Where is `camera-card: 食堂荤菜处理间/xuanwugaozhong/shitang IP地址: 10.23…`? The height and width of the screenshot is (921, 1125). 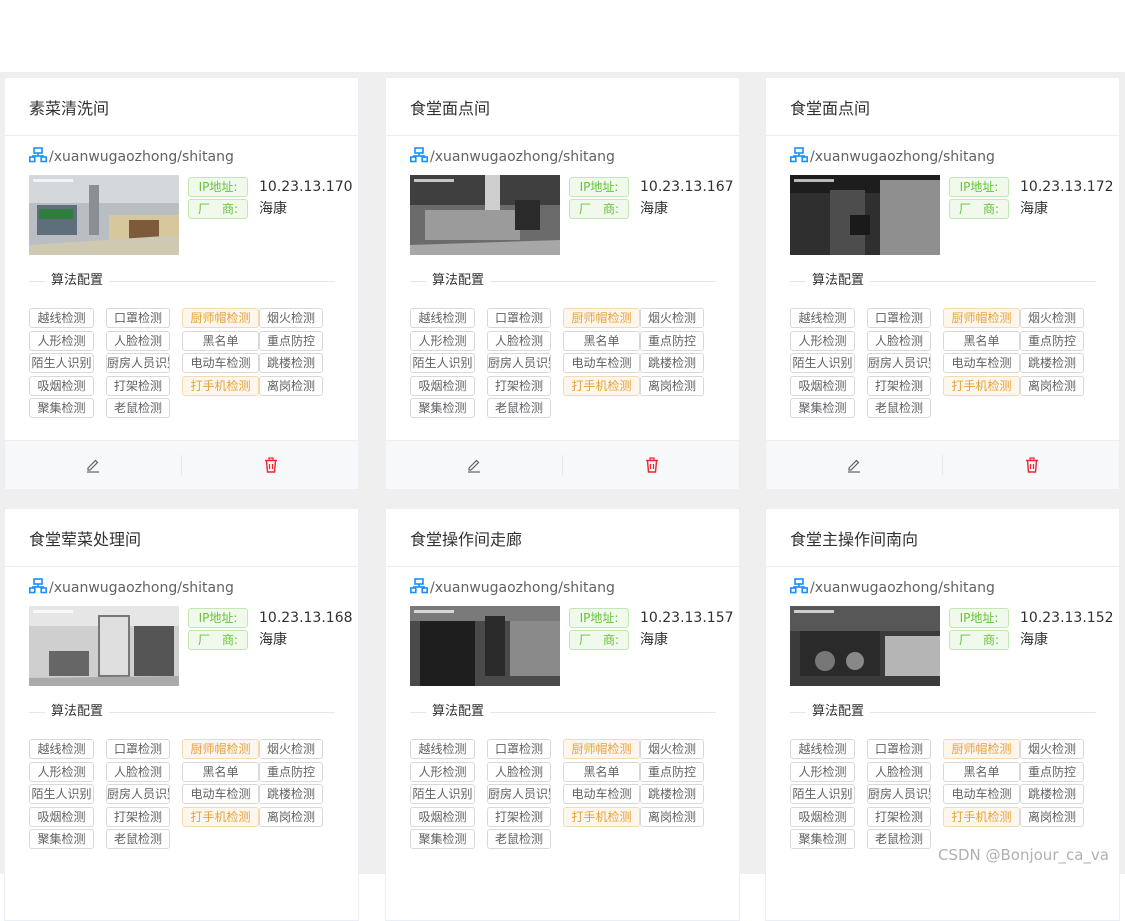 camera-card: 食堂荤菜处理间/xuanwugaozhong/shitang IP地址: 10.23… is located at coordinates (181, 714).